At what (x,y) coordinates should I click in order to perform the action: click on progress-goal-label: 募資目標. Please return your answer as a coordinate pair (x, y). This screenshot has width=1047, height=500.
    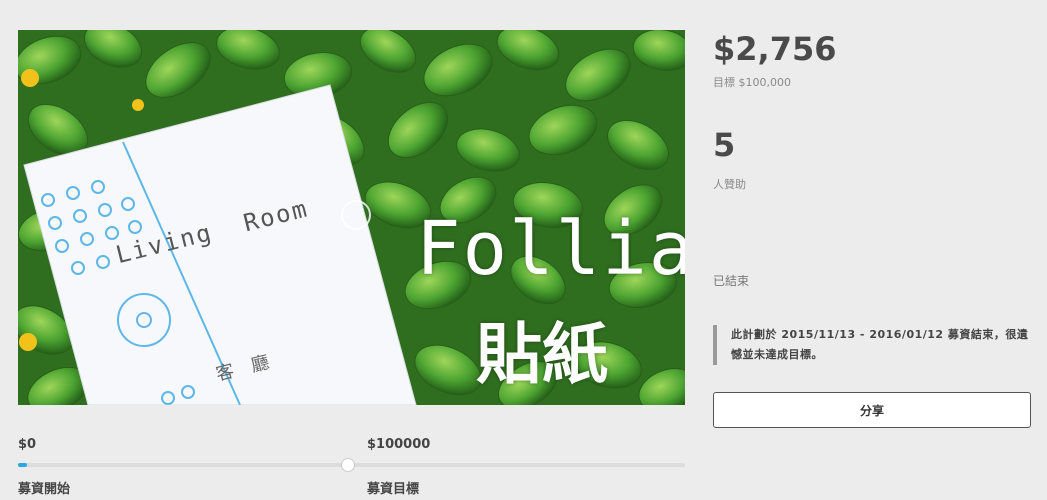
    Looking at the image, I should click on (393, 489).